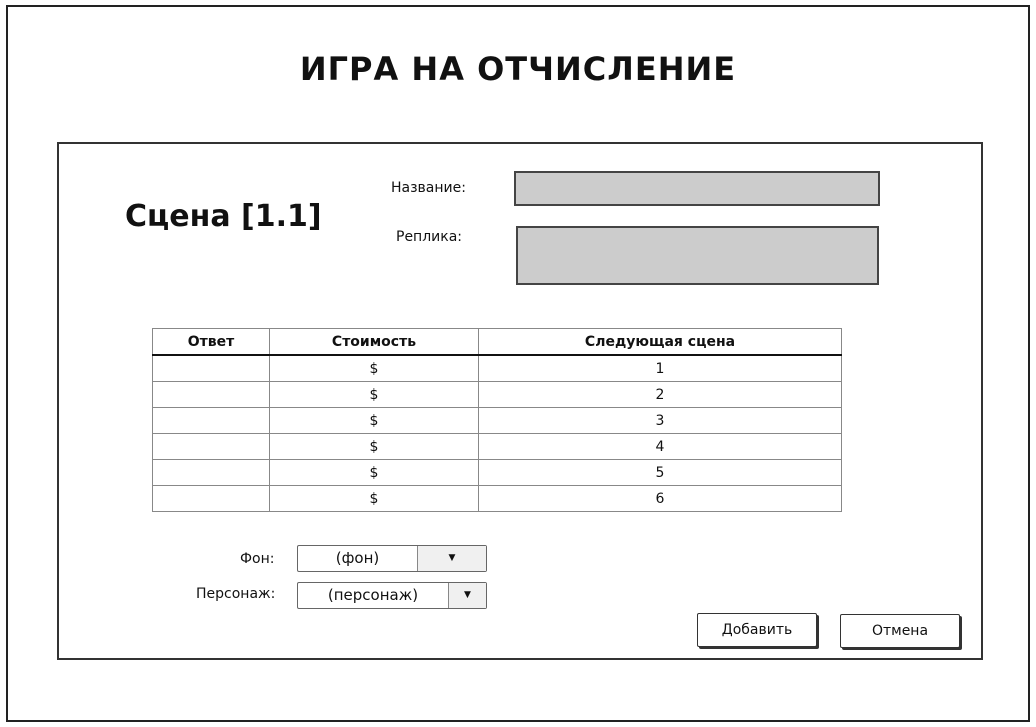 This screenshot has height=727, width=1036. What do you see at coordinates (429, 237) in the screenshot?
I see `line-label: Реплика:` at bounding box center [429, 237].